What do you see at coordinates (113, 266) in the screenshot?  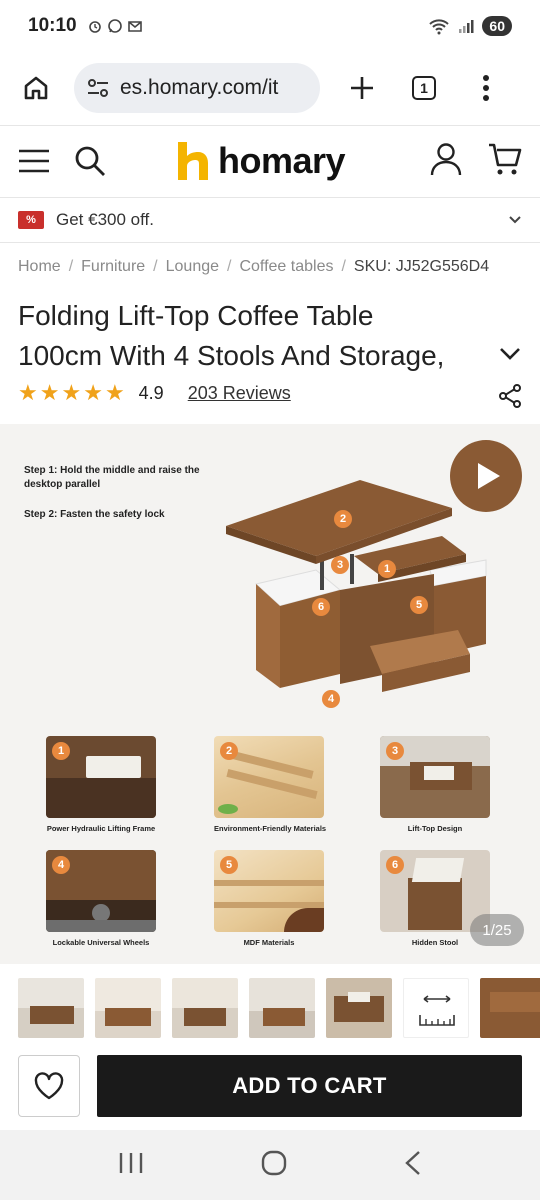 I see `breadcrumb-furniture: Furniture` at bounding box center [113, 266].